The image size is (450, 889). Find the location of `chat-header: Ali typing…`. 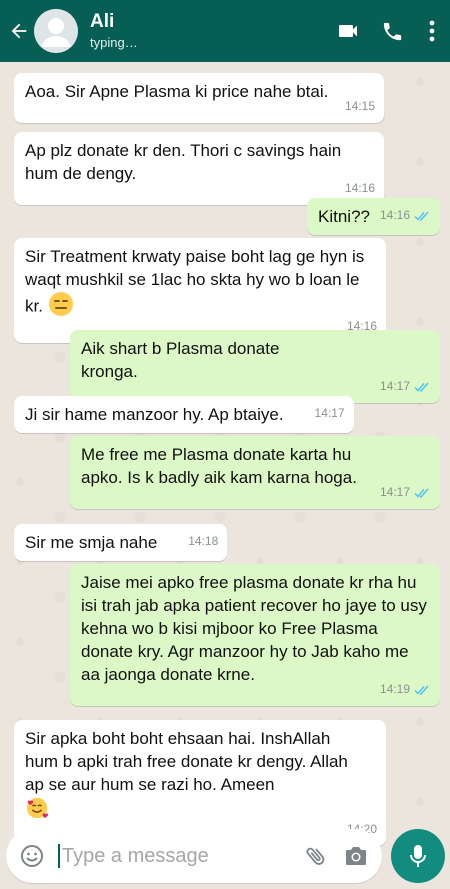

chat-header: Ali typing… is located at coordinates (225, 31).